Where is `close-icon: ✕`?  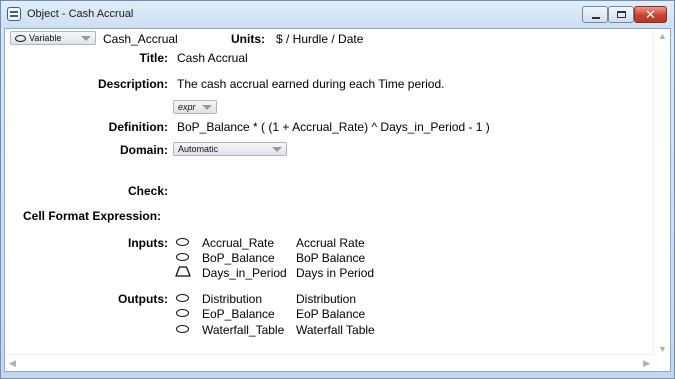
close-icon: ✕ is located at coordinates (650, 14).